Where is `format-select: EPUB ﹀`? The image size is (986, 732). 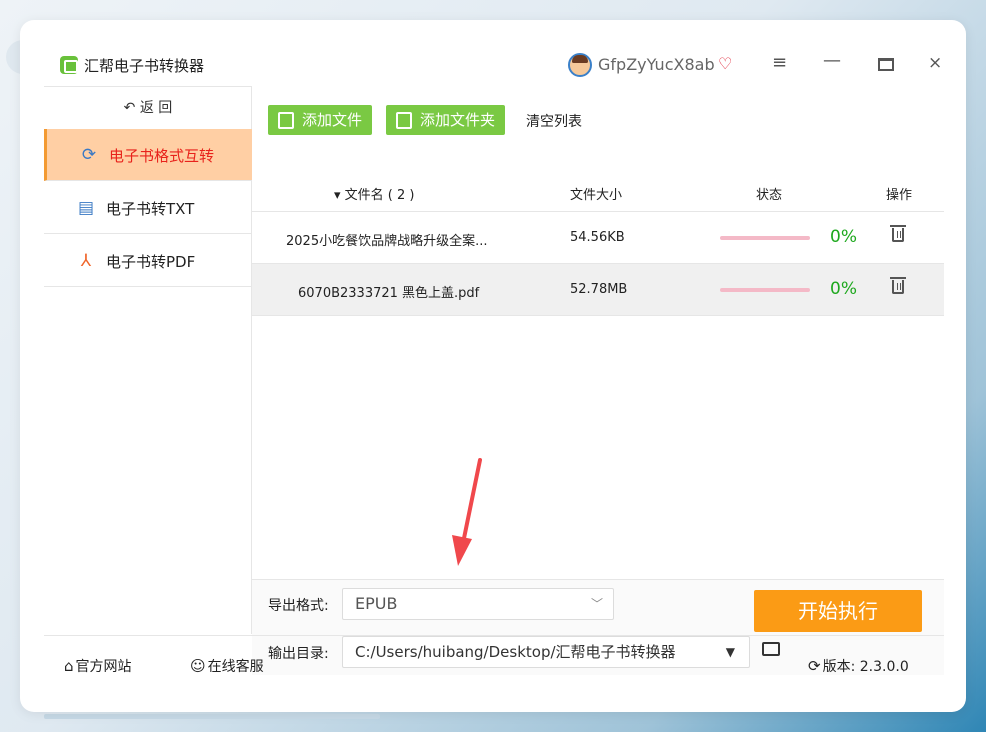
format-select: EPUB ﹀ is located at coordinates (478, 604).